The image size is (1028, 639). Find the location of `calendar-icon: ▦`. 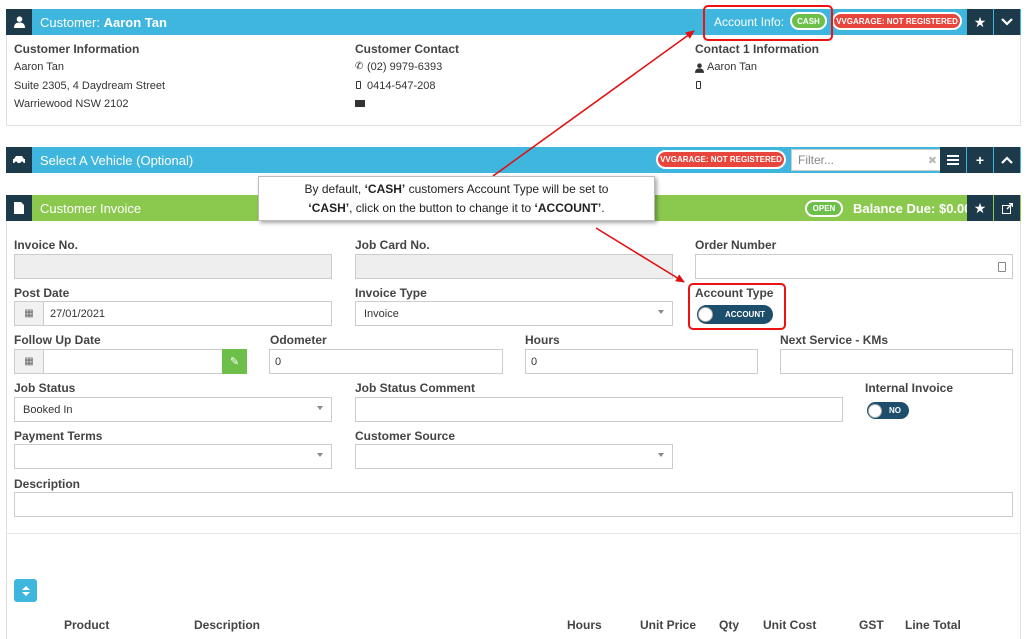

calendar-icon: ▦ is located at coordinates (29, 313).